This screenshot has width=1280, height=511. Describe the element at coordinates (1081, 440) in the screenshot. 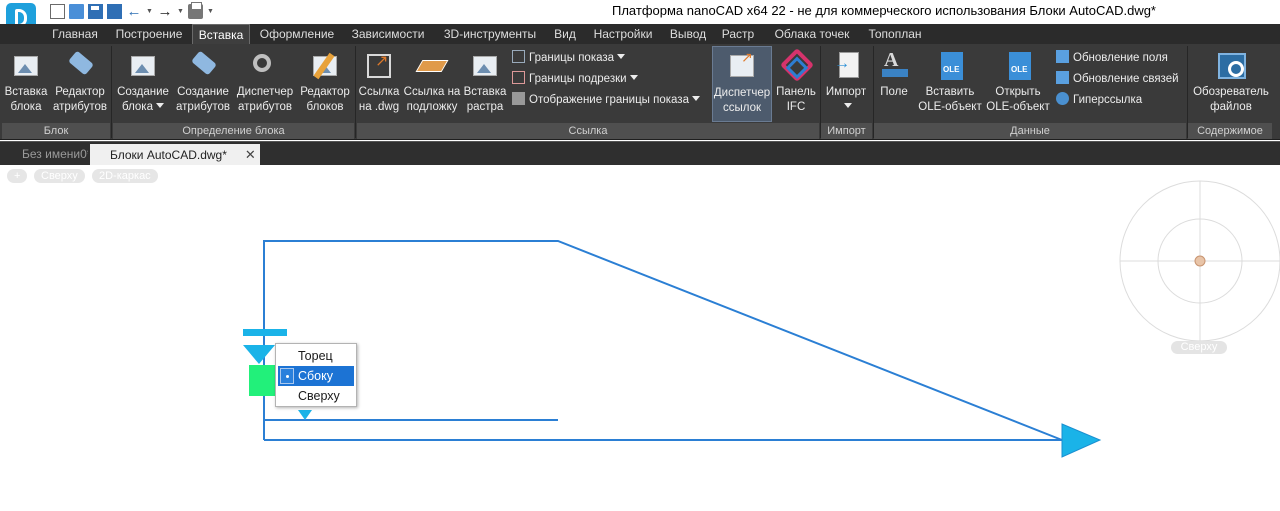

I see `arrow-grip` at that location.